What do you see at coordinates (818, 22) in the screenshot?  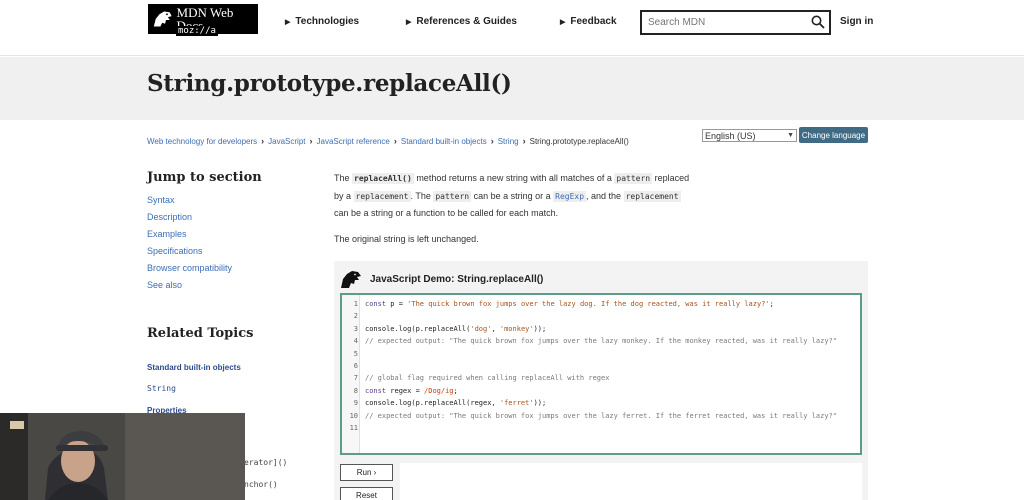 I see `search-icon` at bounding box center [818, 22].